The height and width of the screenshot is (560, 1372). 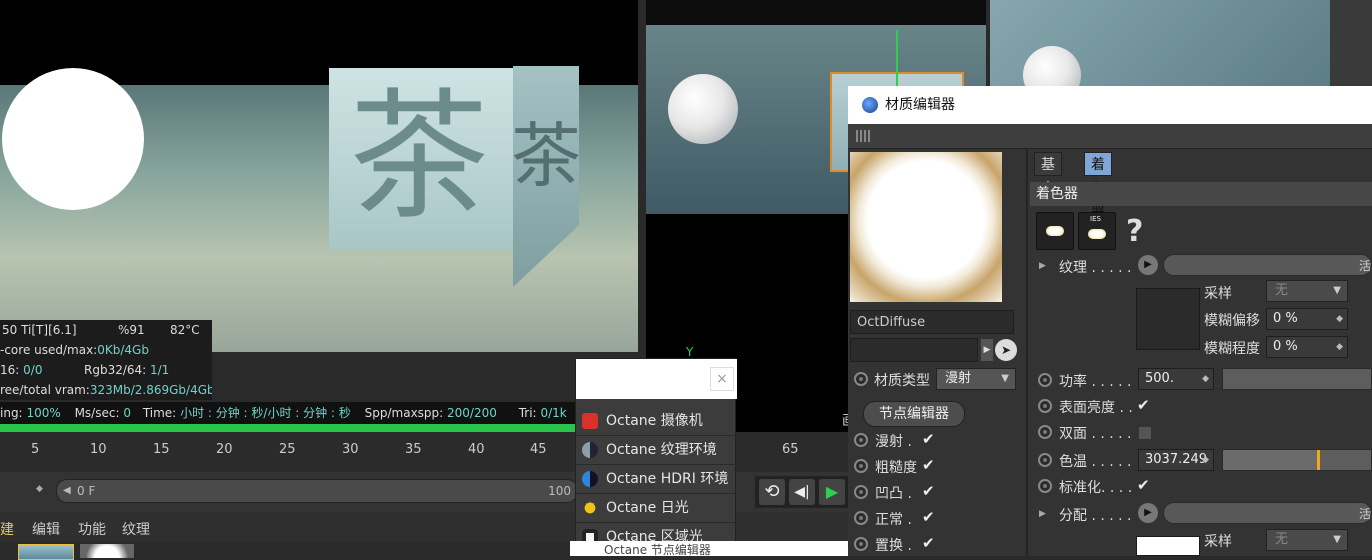 I want to click on color-temp-field: 3037.249 ◆, so click(x=1176, y=460).